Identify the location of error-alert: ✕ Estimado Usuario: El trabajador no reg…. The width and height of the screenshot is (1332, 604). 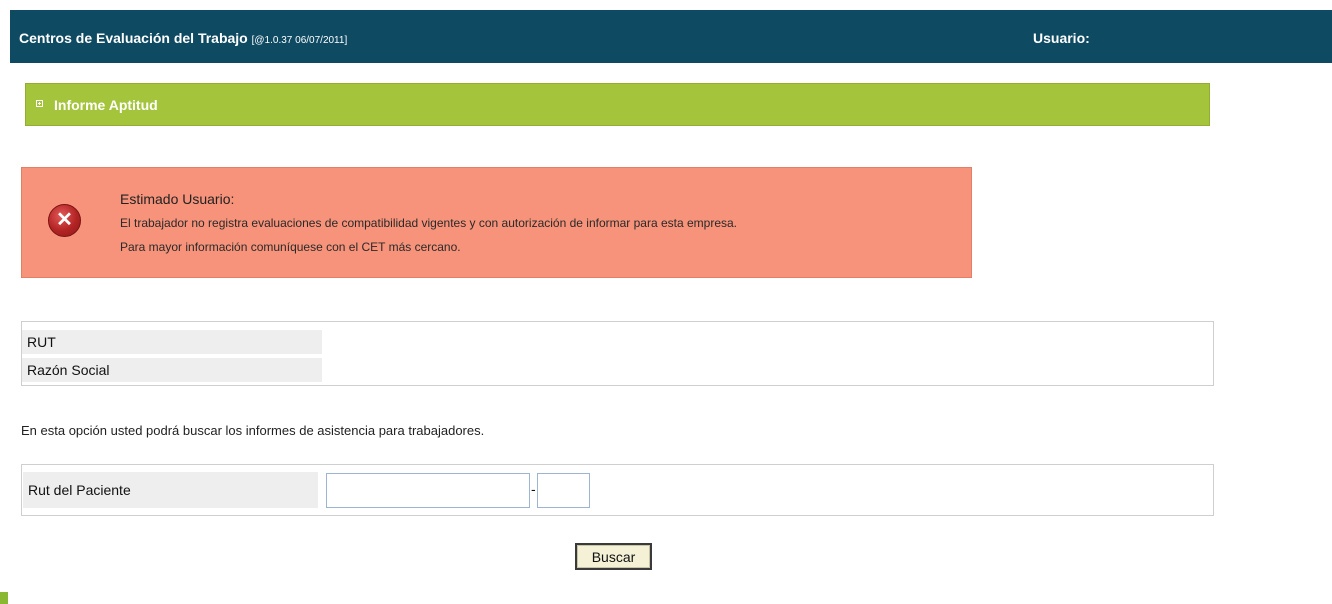
(496, 222).